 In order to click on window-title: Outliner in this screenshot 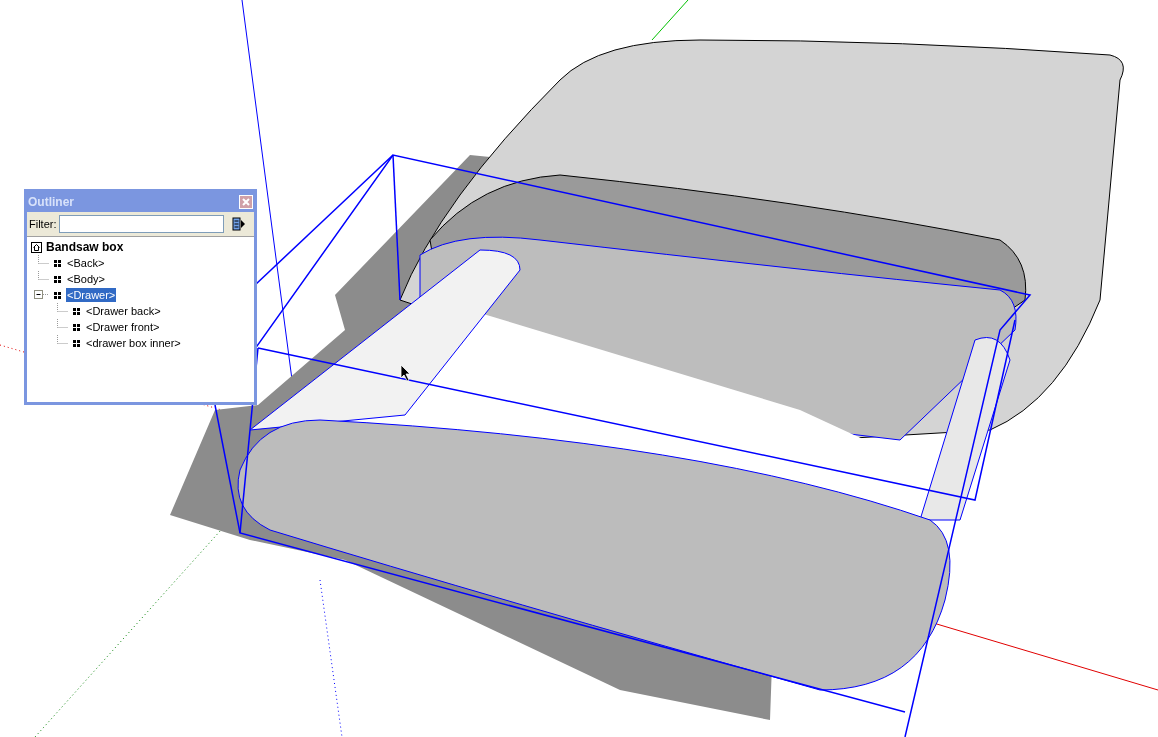, I will do `click(51, 202)`.